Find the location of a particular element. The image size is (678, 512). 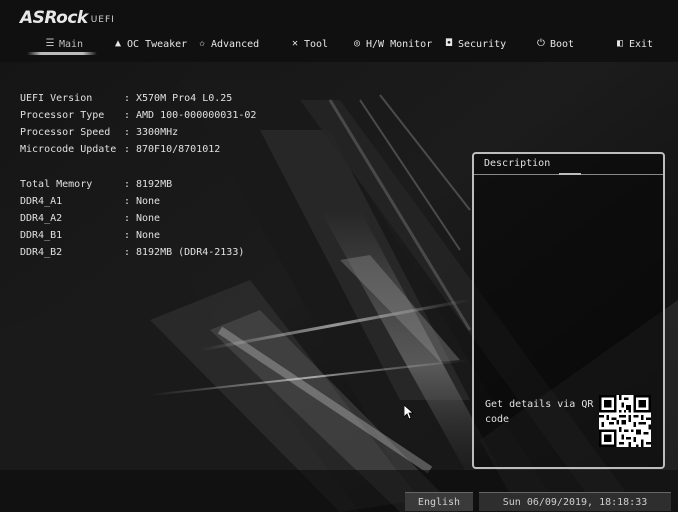

memory-label: Total Memory is located at coordinates (56, 184).